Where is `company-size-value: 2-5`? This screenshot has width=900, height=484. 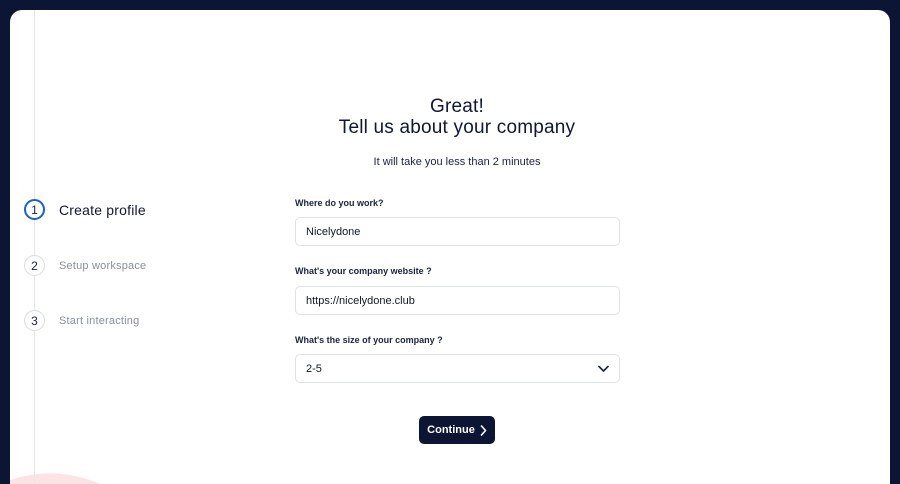
company-size-value: 2-5 is located at coordinates (314, 368).